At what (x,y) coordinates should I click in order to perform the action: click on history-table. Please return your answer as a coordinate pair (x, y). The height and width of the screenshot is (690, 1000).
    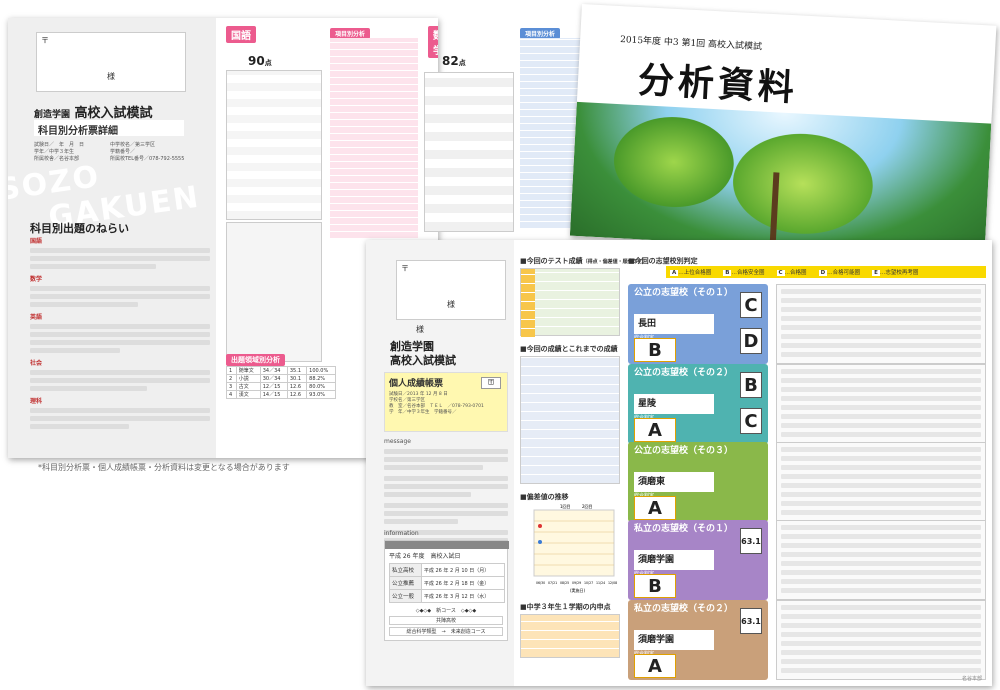
    Looking at the image, I should click on (570, 420).